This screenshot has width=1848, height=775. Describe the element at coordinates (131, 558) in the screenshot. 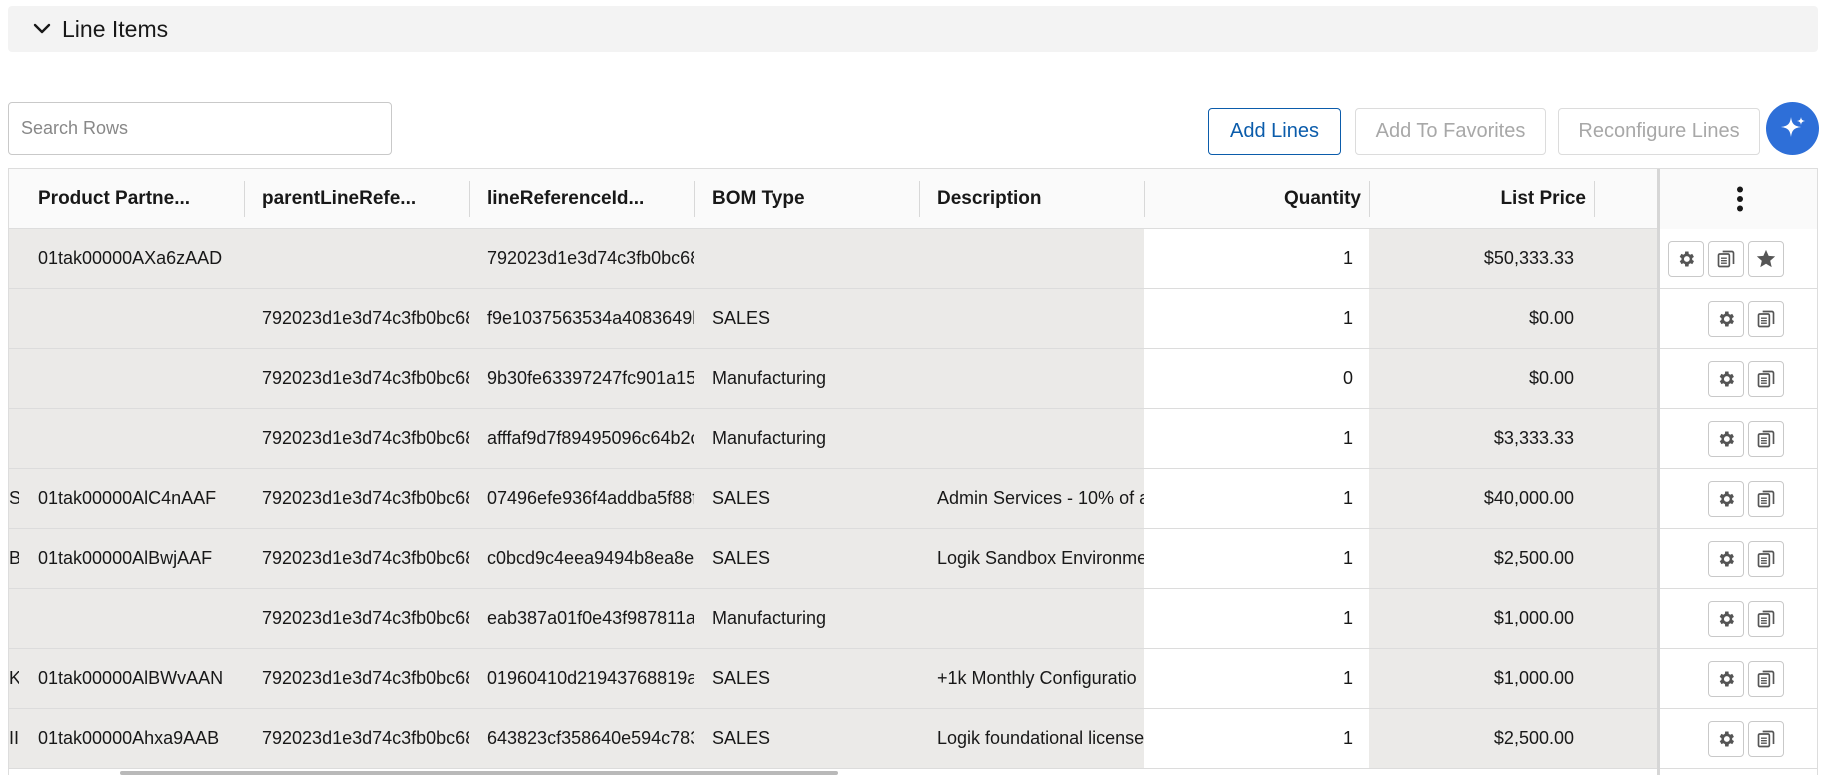

I see `cell-product-partner: 01tak00000AlBwjAAF` at that location.